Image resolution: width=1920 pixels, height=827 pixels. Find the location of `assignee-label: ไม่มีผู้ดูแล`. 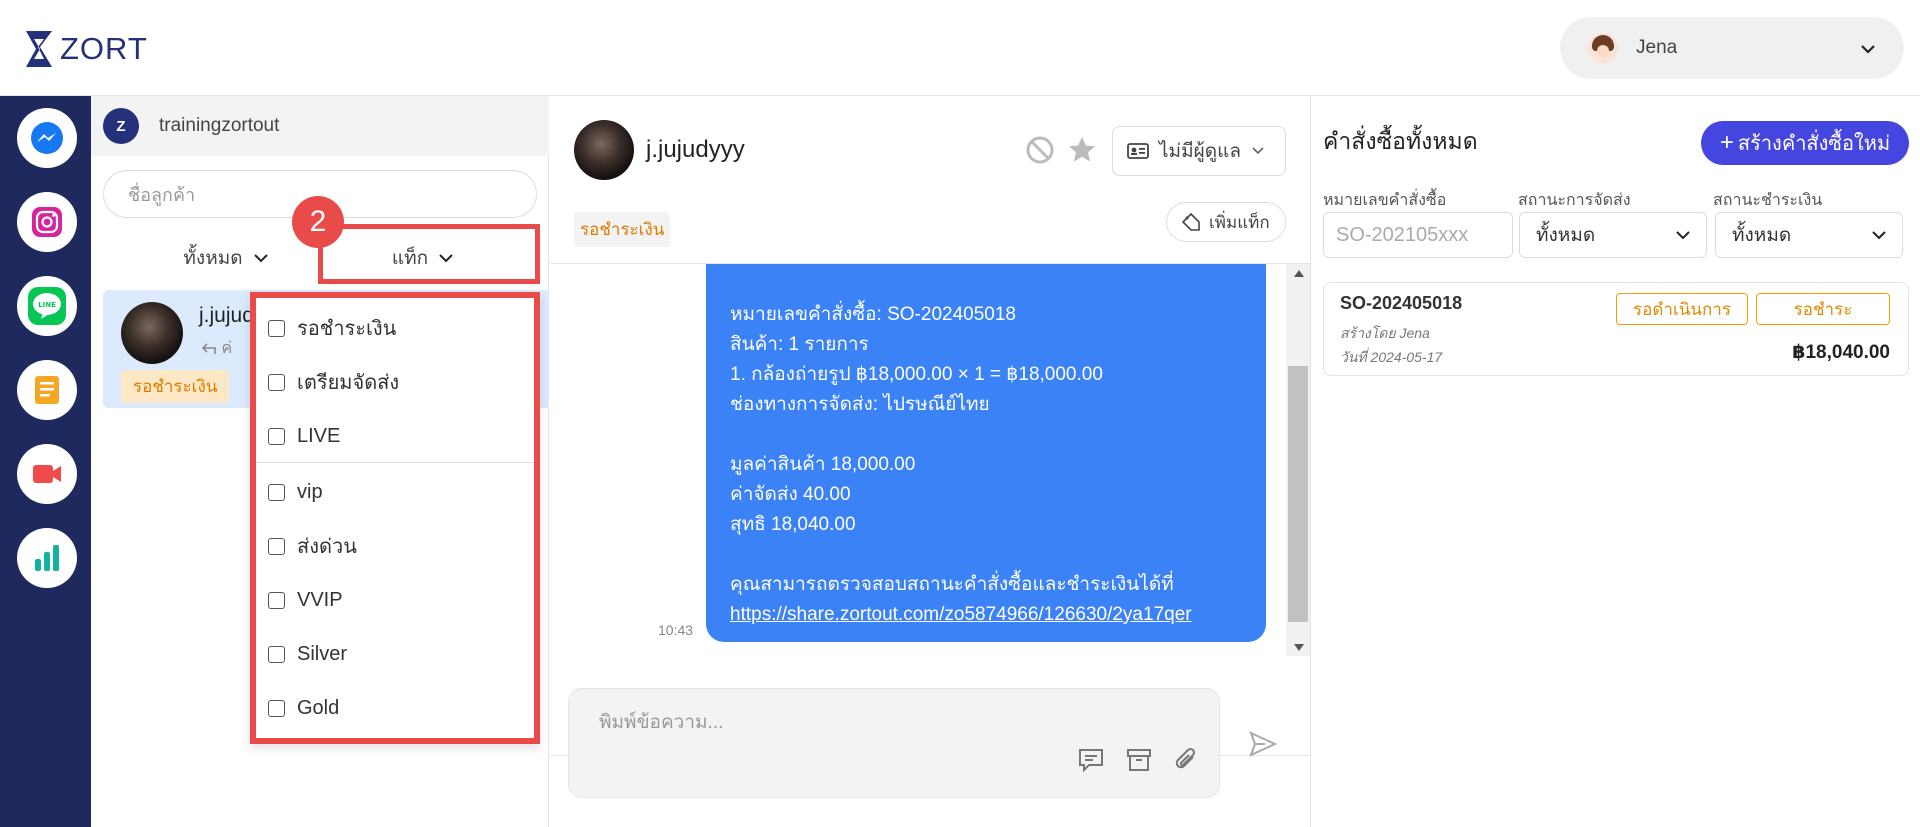

assignee-label: ไม่มีผู้ดูแล is located at coordinates (1200, 151).